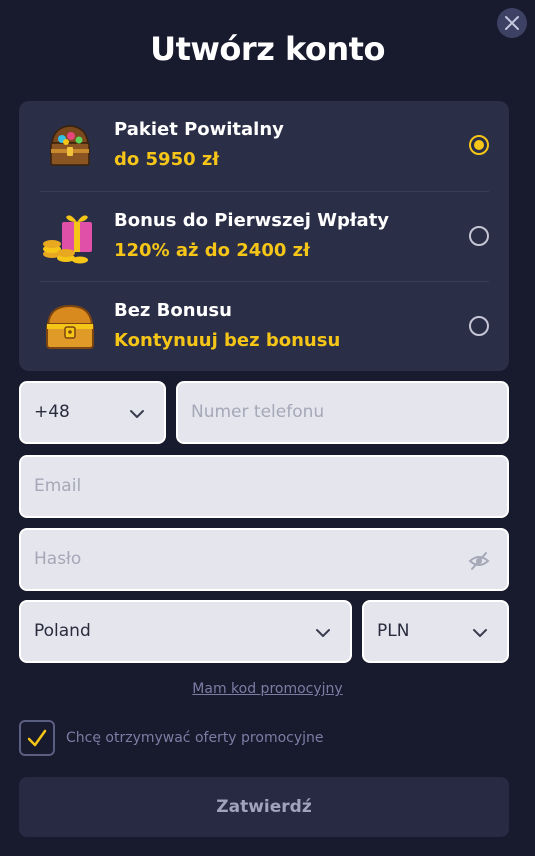 The width and height of the screenshot is (535, 856). I want to click on treasure-chest-gems-icon, so click(70, 145).